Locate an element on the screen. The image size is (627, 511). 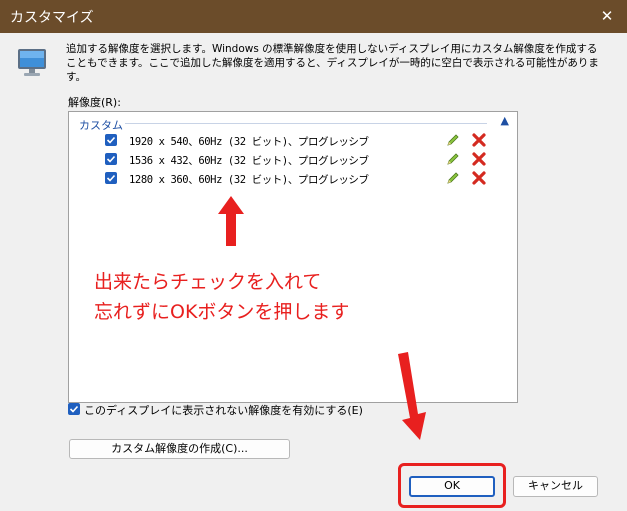
close-icon: ✕ is located at coordinates (607, 16).